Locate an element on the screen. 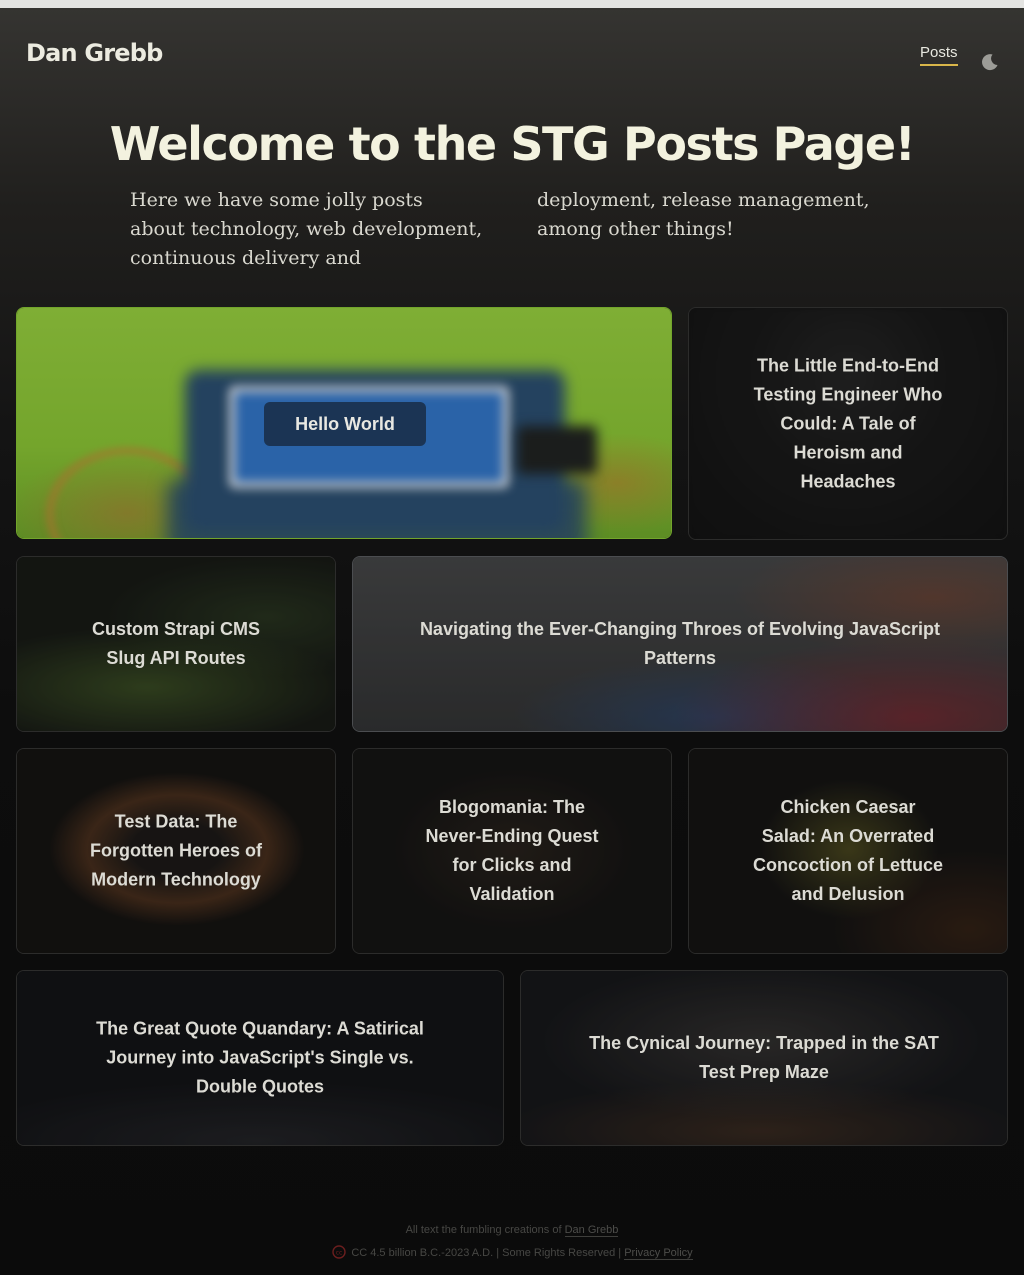 The width and height of the screenshot is (1024, 1275). nav-link-posts: Posts is located at coordinates (939, 55).